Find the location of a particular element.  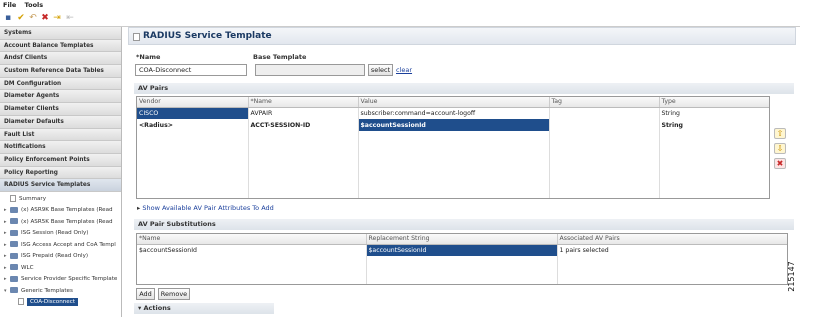

base-template-label: Base Template is located at coordinates (280, 57).